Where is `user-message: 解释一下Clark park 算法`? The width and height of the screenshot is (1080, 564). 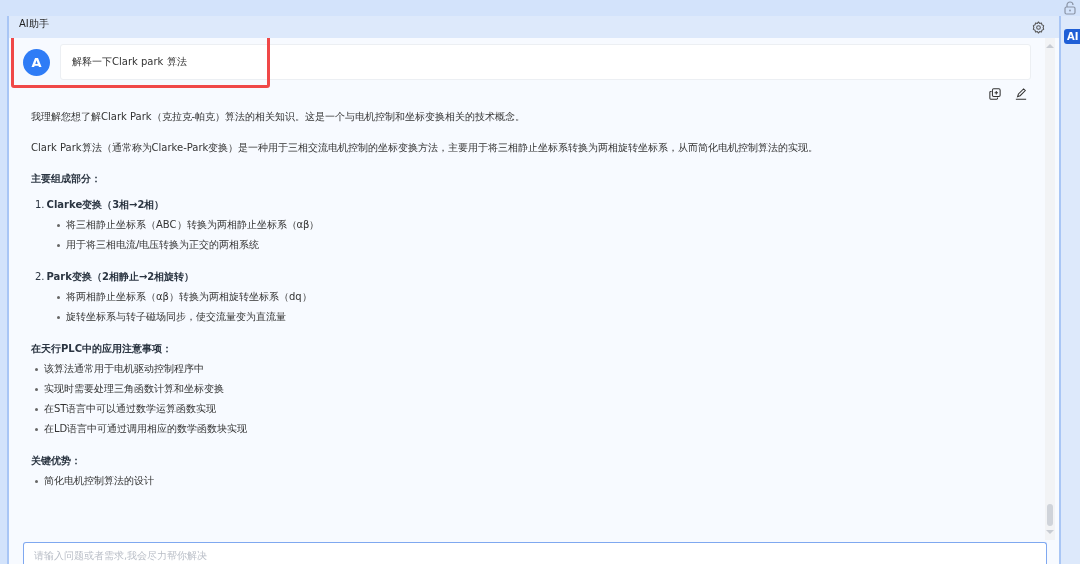
user-message: 解释一下Clark park 算法 is located at coordinates (545, 62).